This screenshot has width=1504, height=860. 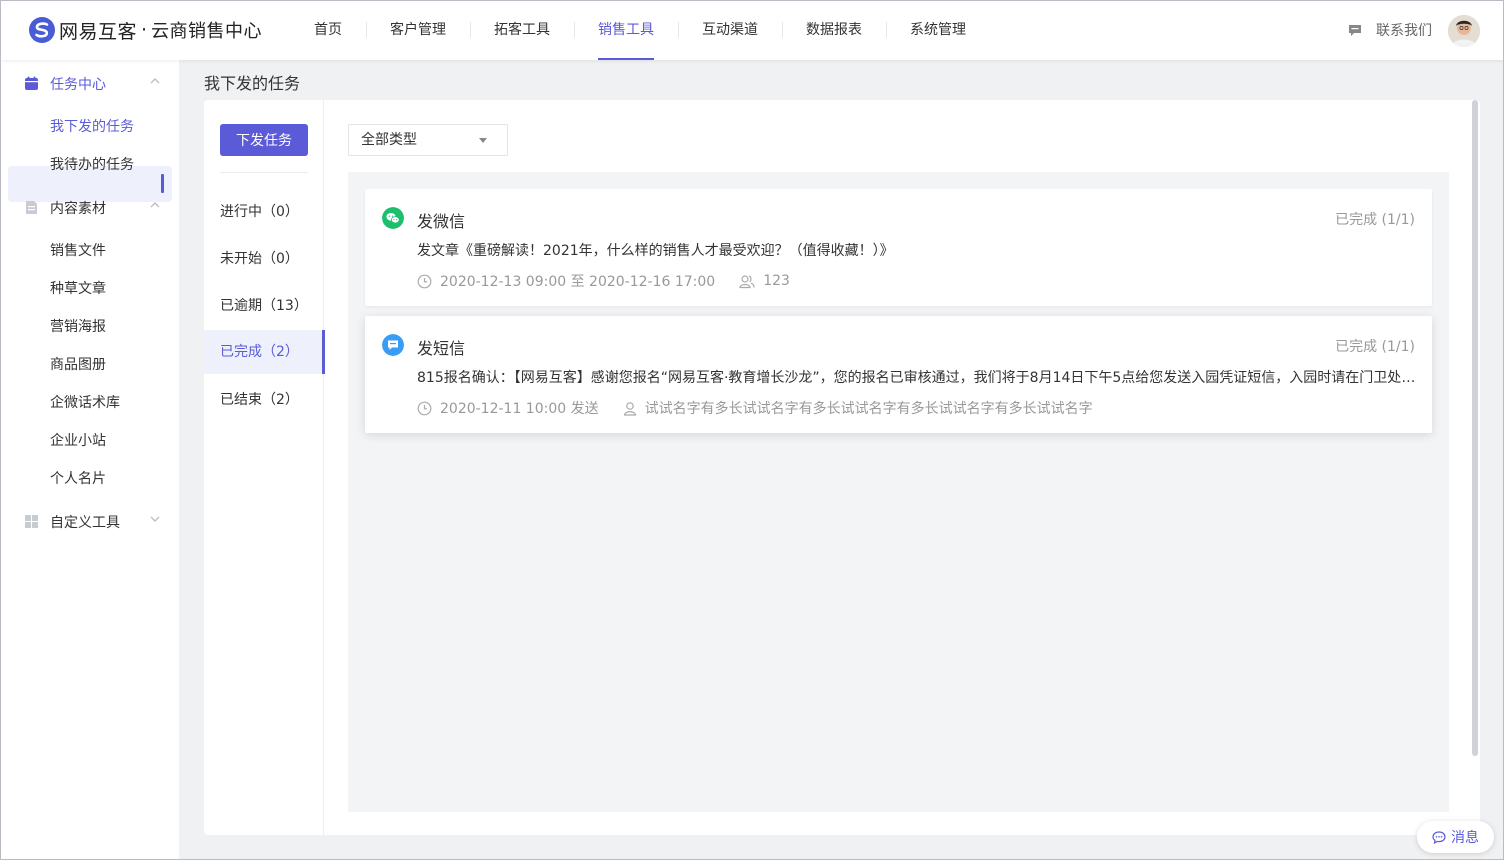 What do you see at coordinates (92, 126) in the screenshot?
I see `sidebar-item-issued-tasks: 我下发的任务` at bounding box center [92, 126].